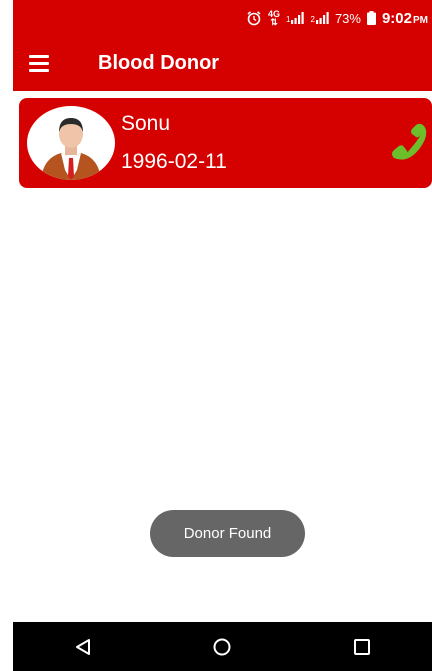 This screenshot has height=671, width=432. I want to click on home-circle-icon, so click(222, 646).